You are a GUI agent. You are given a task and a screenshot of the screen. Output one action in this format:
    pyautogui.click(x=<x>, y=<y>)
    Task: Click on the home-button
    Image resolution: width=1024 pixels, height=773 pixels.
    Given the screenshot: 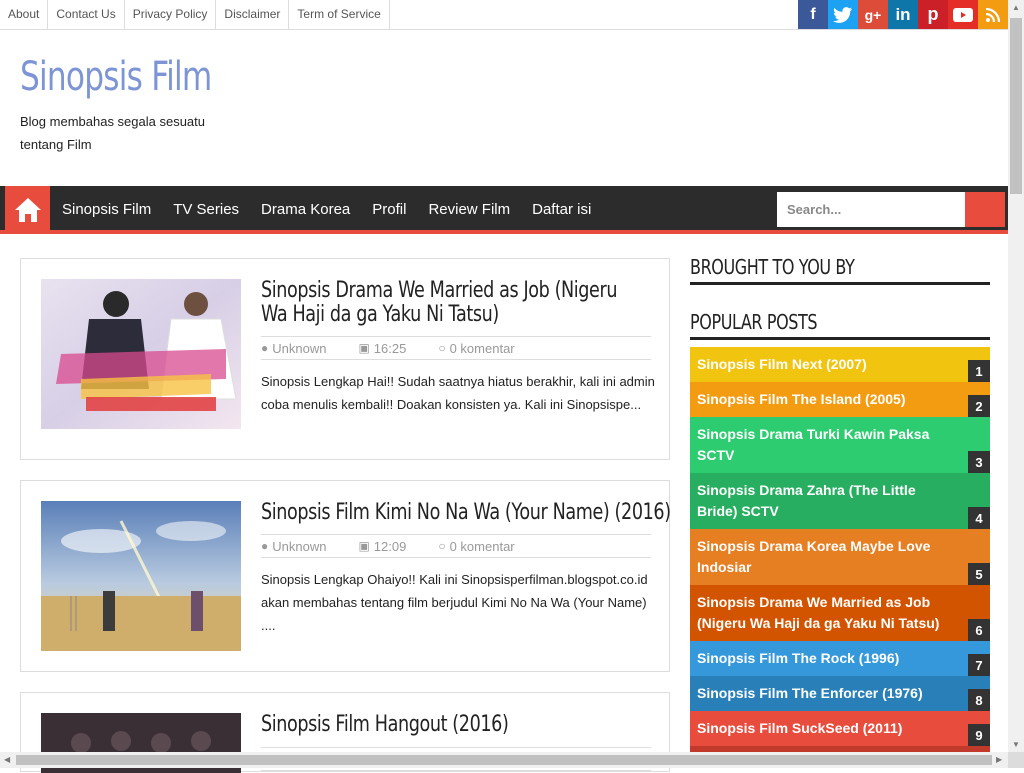 What is the action you would take?
    pyautogui.click(x=27, y=210)
    